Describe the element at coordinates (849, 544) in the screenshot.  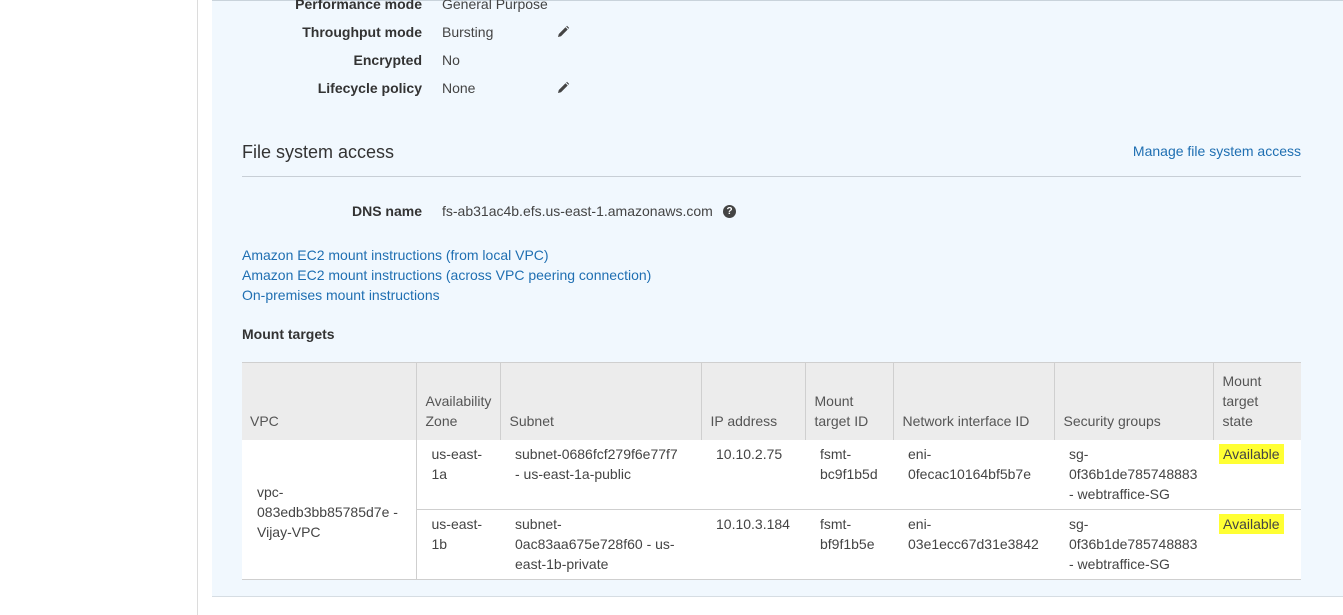
I see `mount-target-id-cell: fsmt-bf9f1b5e` at that location.